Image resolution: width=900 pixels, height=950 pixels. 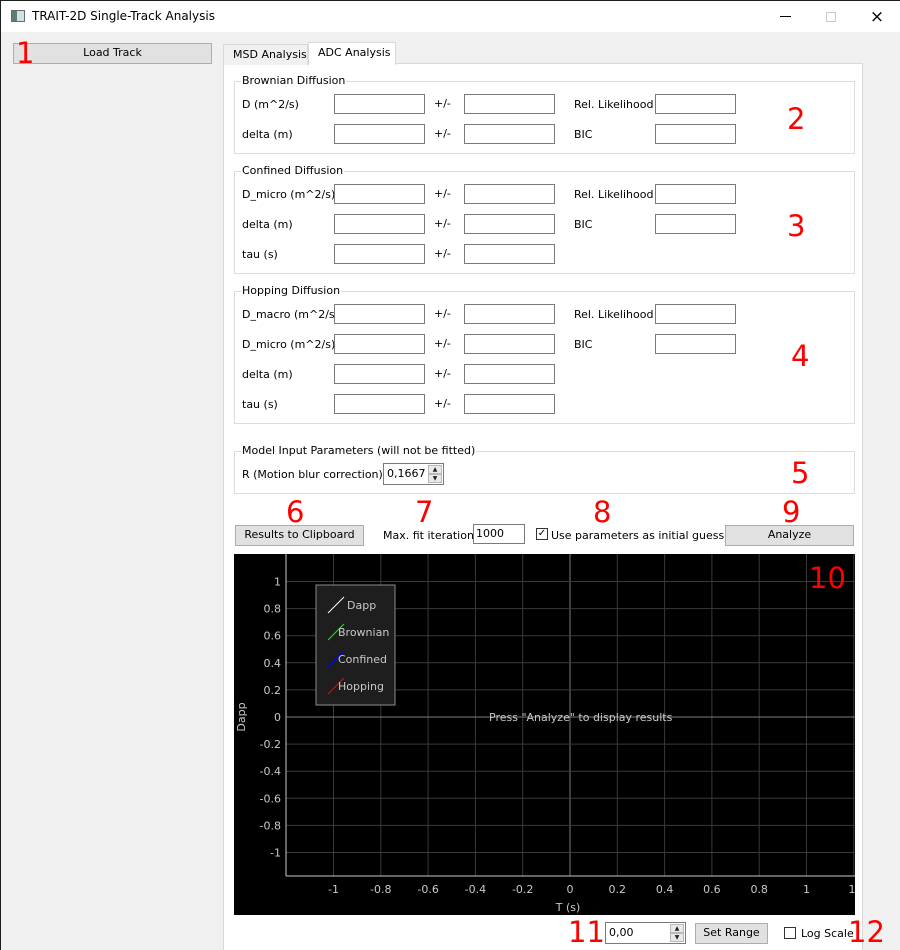 I want to click on hopping-d-macro-error-field, so click(x=509, y=314).